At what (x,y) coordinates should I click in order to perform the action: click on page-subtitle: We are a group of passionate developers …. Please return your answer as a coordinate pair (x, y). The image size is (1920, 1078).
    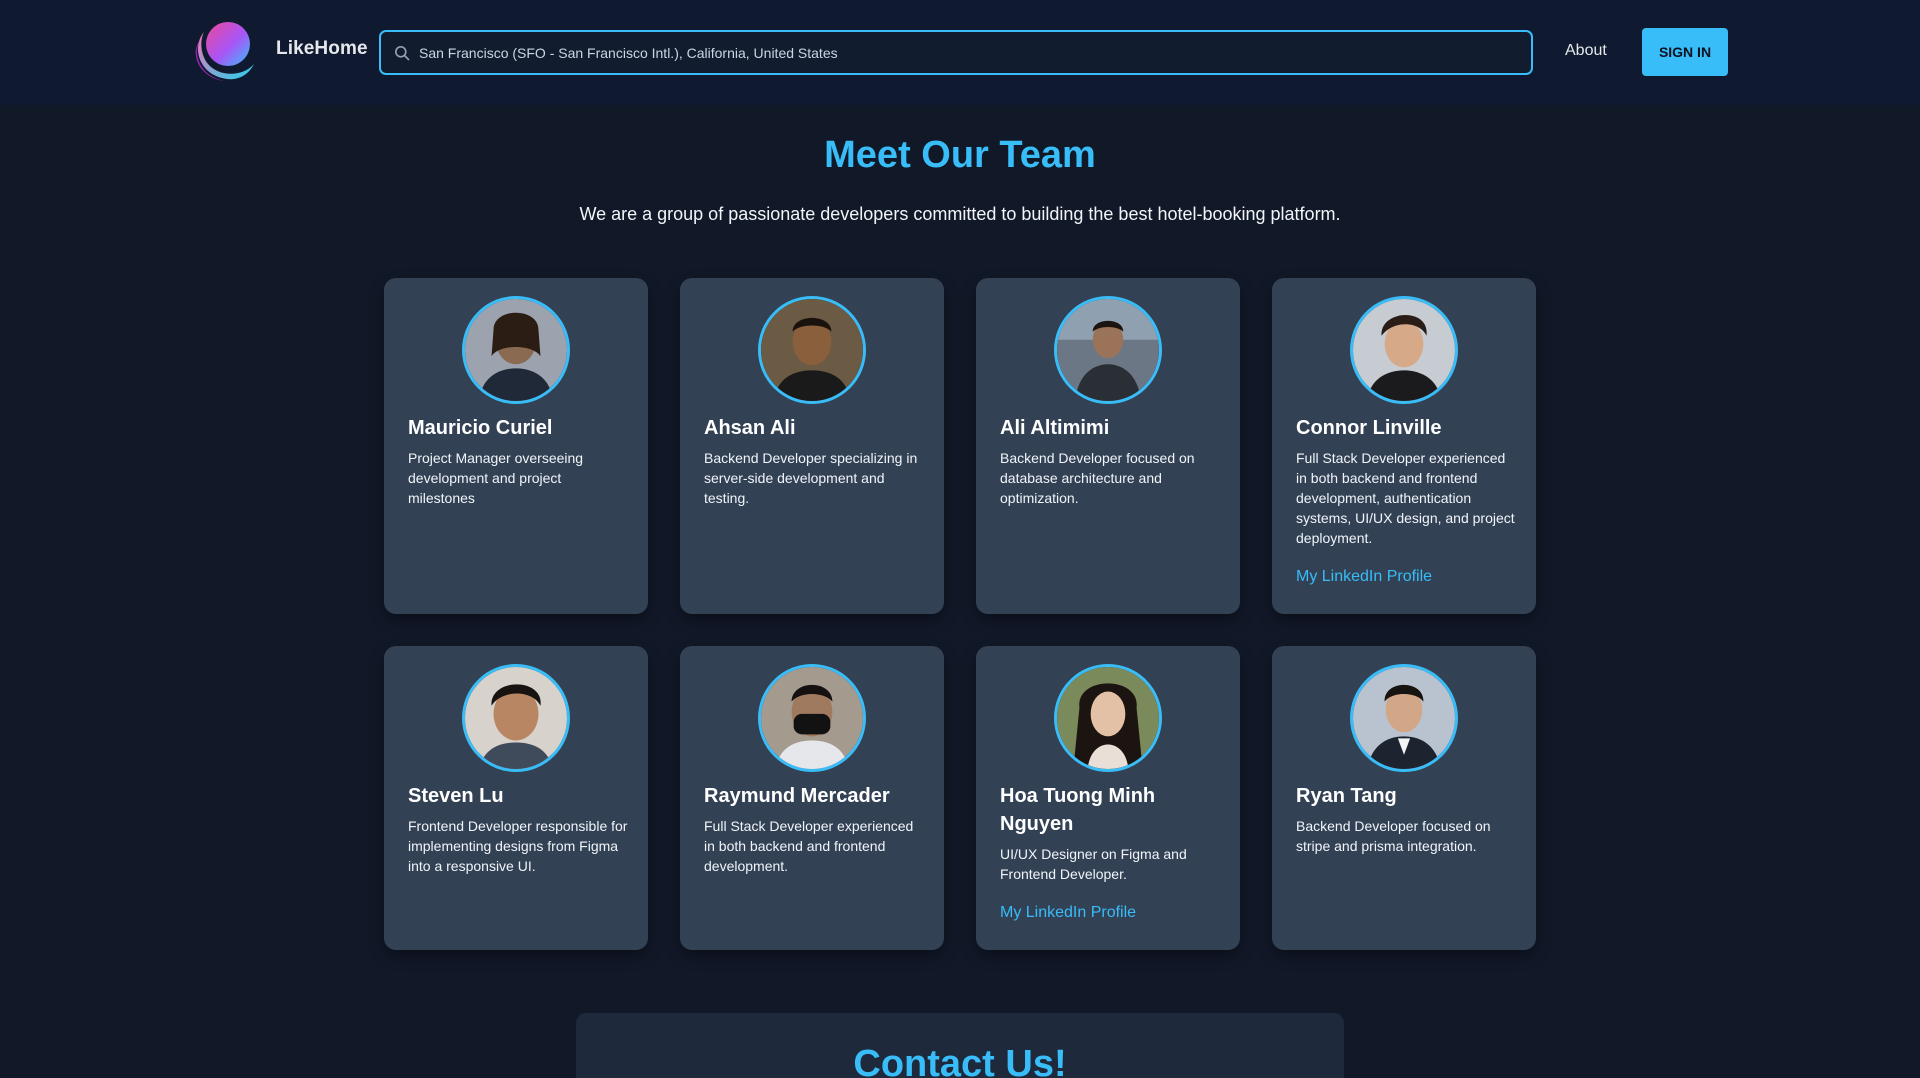
    Looking at the image, I should click on (960, 214).